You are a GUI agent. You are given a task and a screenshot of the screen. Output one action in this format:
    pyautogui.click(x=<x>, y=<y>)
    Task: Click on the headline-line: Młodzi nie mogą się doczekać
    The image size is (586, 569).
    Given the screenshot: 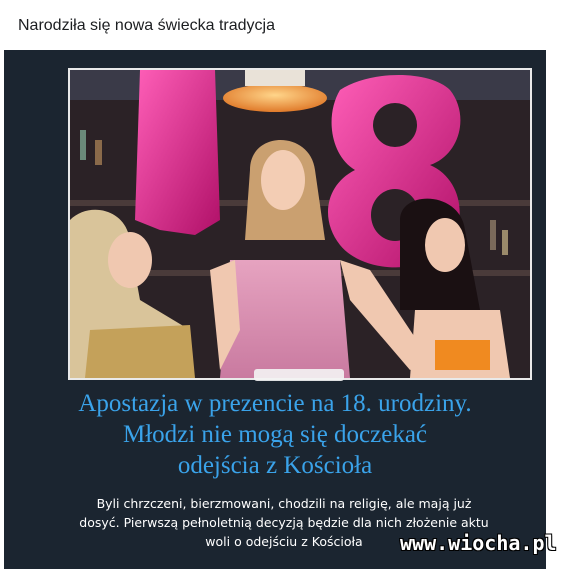 What is the action you would take?
    pyautogui.click(x=275, y=434)
    